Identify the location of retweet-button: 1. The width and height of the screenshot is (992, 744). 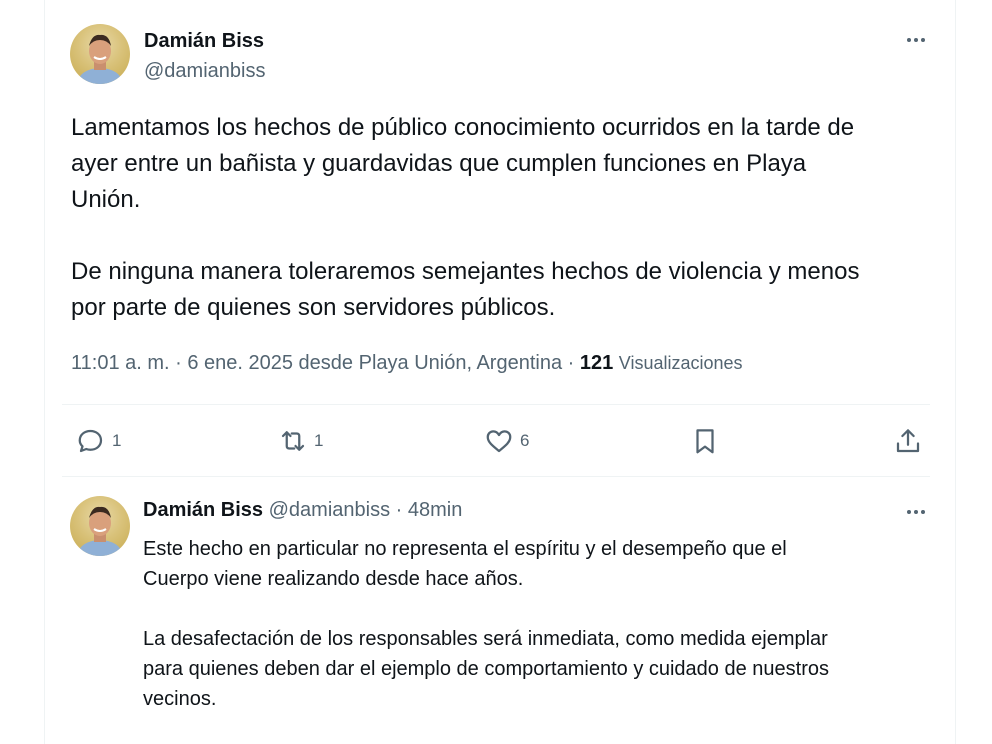
(300, 441).